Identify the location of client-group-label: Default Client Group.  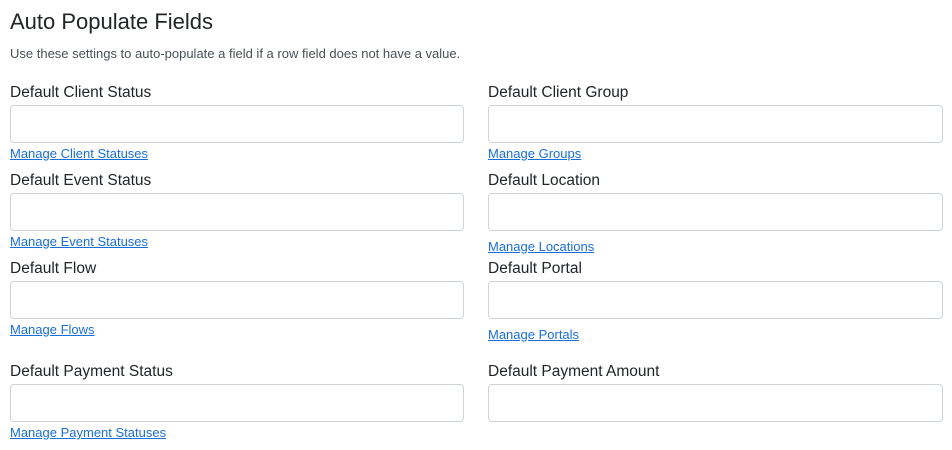
(558, 92).